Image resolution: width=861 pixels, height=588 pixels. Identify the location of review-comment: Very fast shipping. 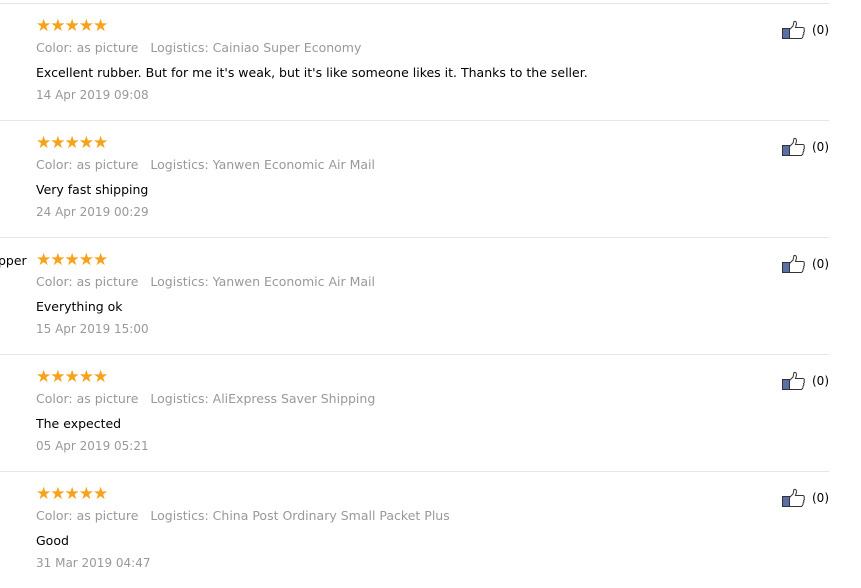
(92, 189).